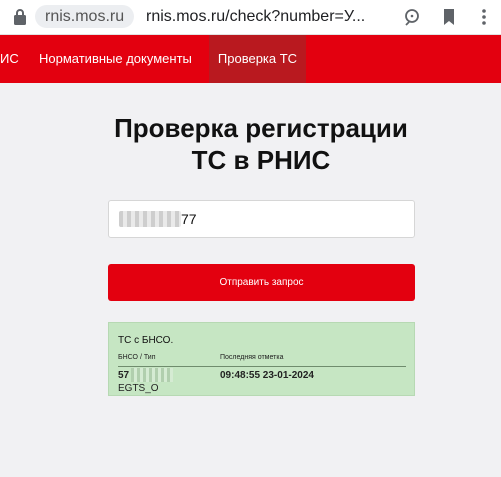  What do you see at coordinates (261, 128) in the screenshot?
I see `page-title-line-1: Проверка регистрации` at bounding box center [261, 128].